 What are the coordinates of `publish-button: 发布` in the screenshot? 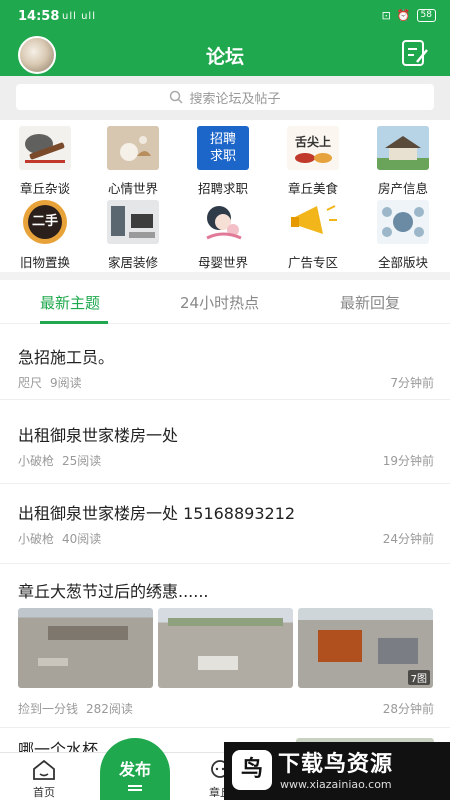 It's located at (135, 769).